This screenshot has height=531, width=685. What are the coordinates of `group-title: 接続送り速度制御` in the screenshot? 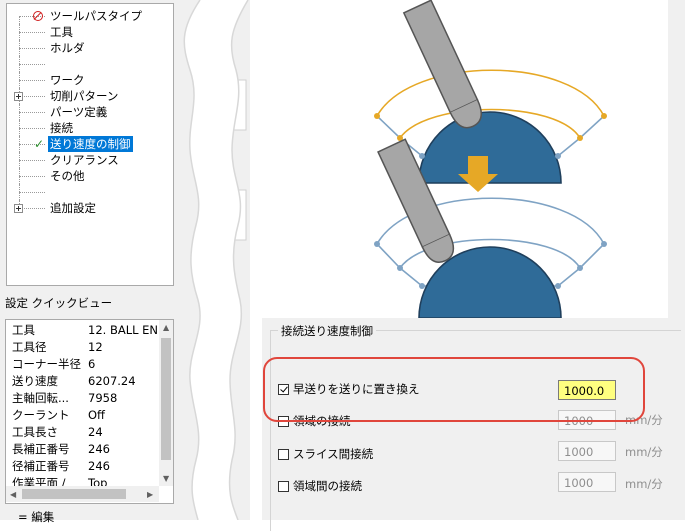 It's located at (327, 331).